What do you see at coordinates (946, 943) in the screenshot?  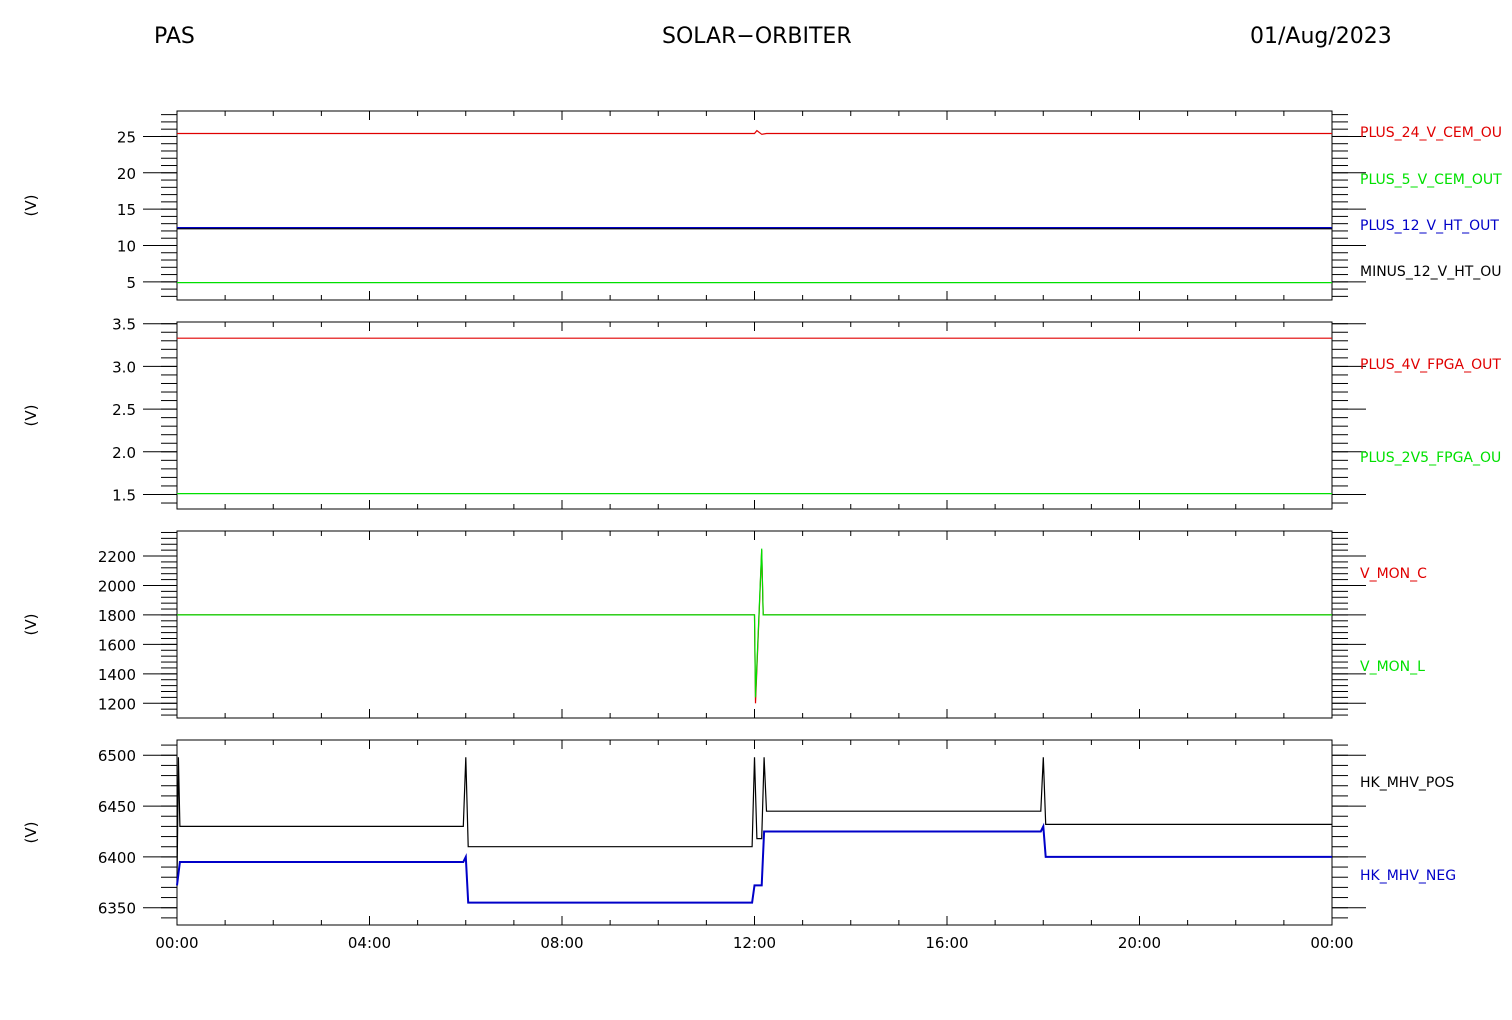 I see `x-tick-label: 16:00` at bounding box center [946, 943].